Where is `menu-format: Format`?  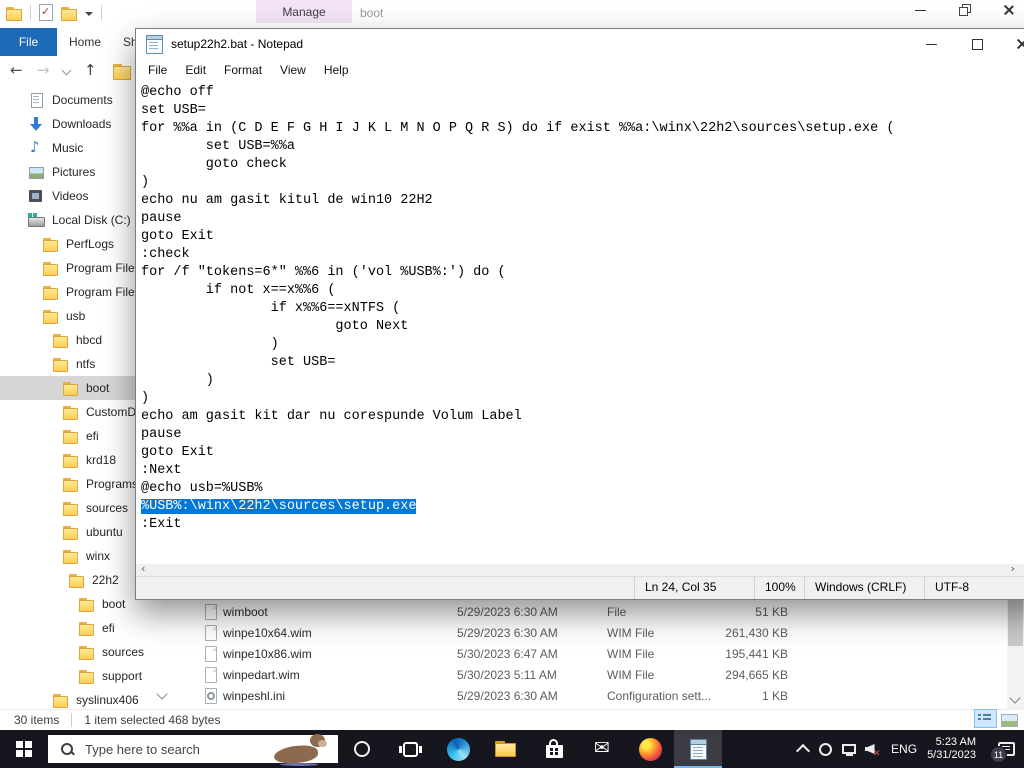 menu-format: Format is located at coordinates (243, 70).